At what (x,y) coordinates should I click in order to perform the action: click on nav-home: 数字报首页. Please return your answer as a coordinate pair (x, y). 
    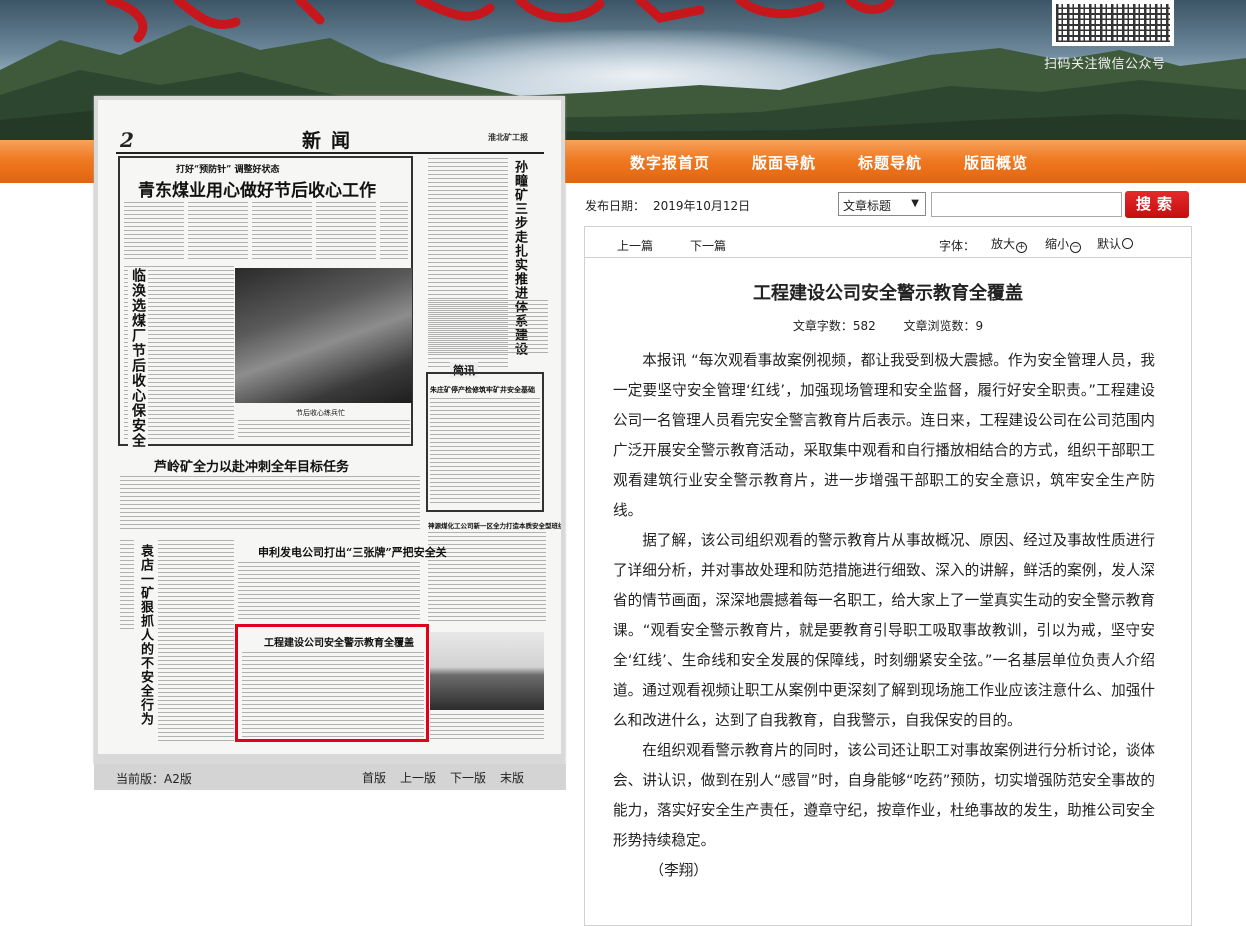
    Looking at the image, I should click on (670, 162).